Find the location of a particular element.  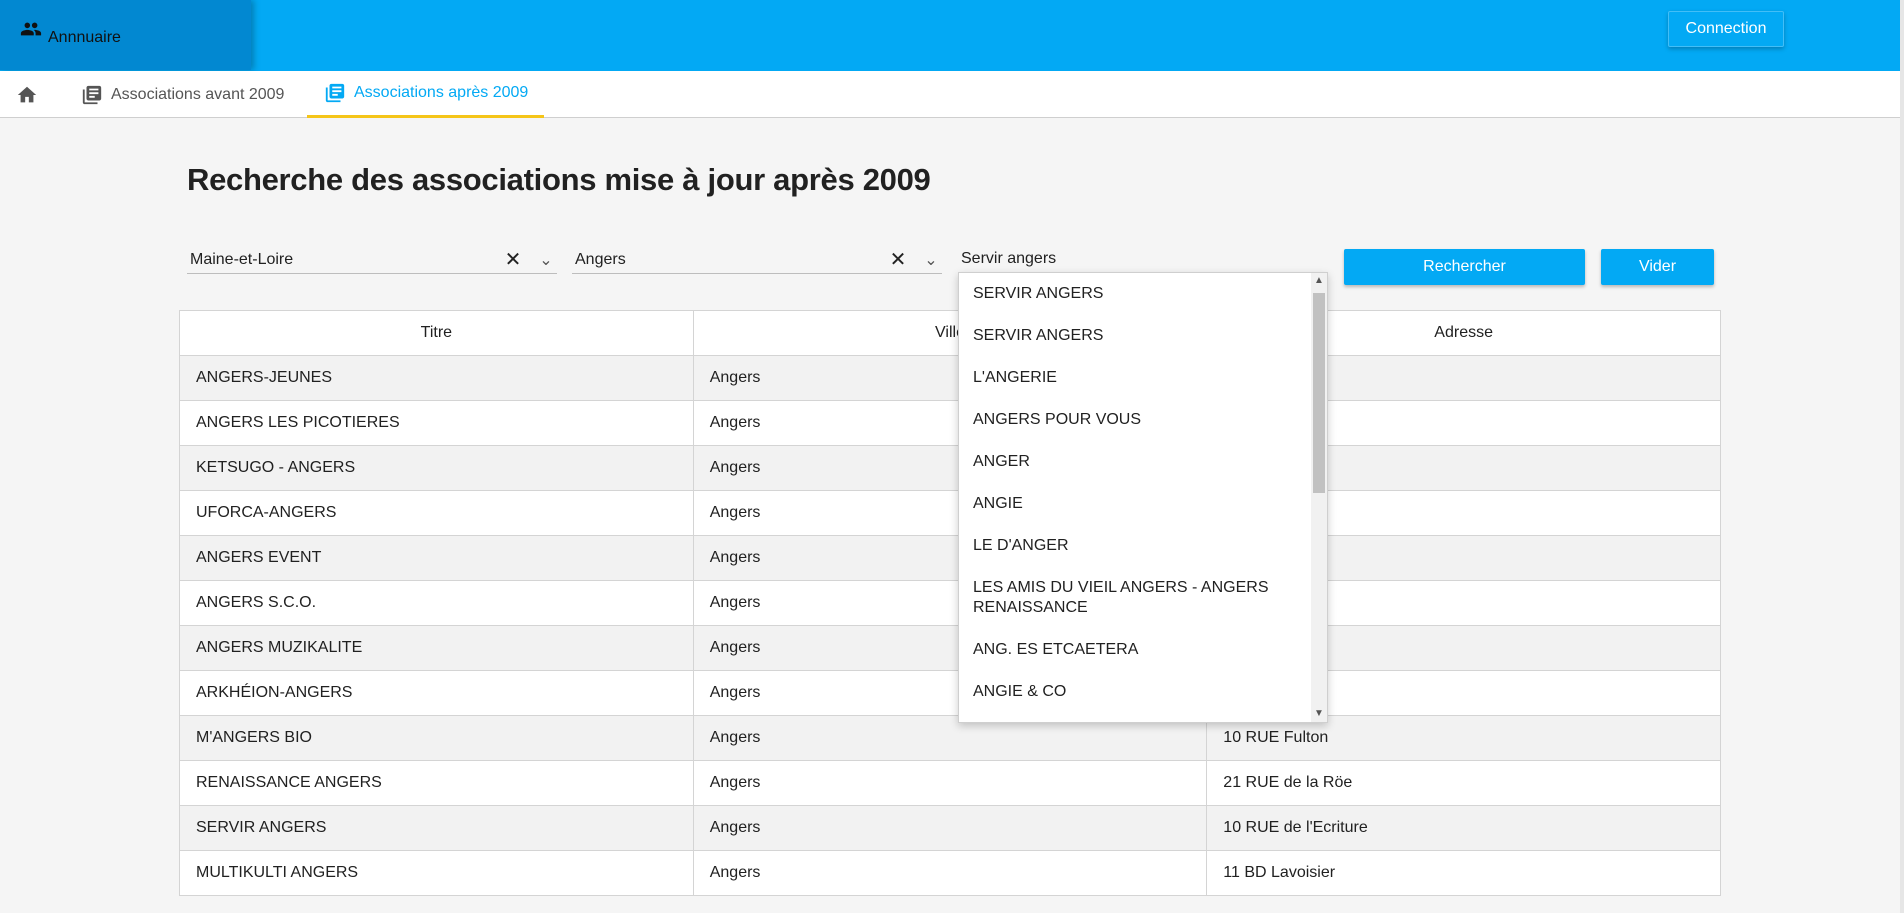

tab-label: Associations après 2009 is located at coordinates (441, 92).